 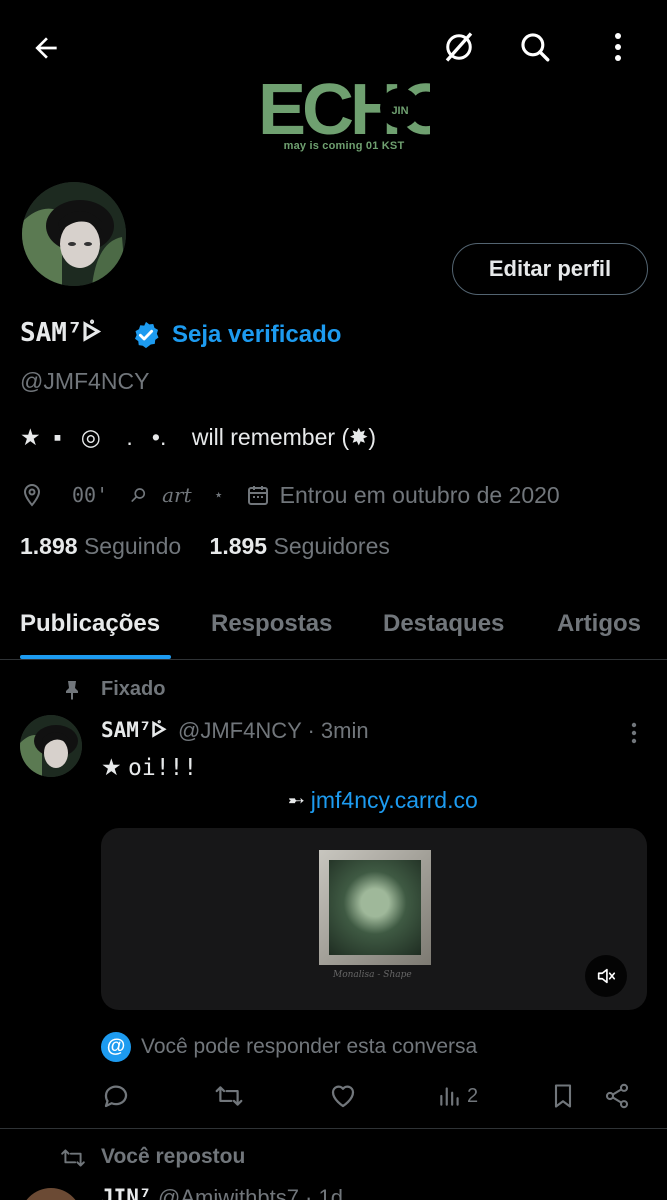 I want to click on share-button, so click(x=617, y=1096).